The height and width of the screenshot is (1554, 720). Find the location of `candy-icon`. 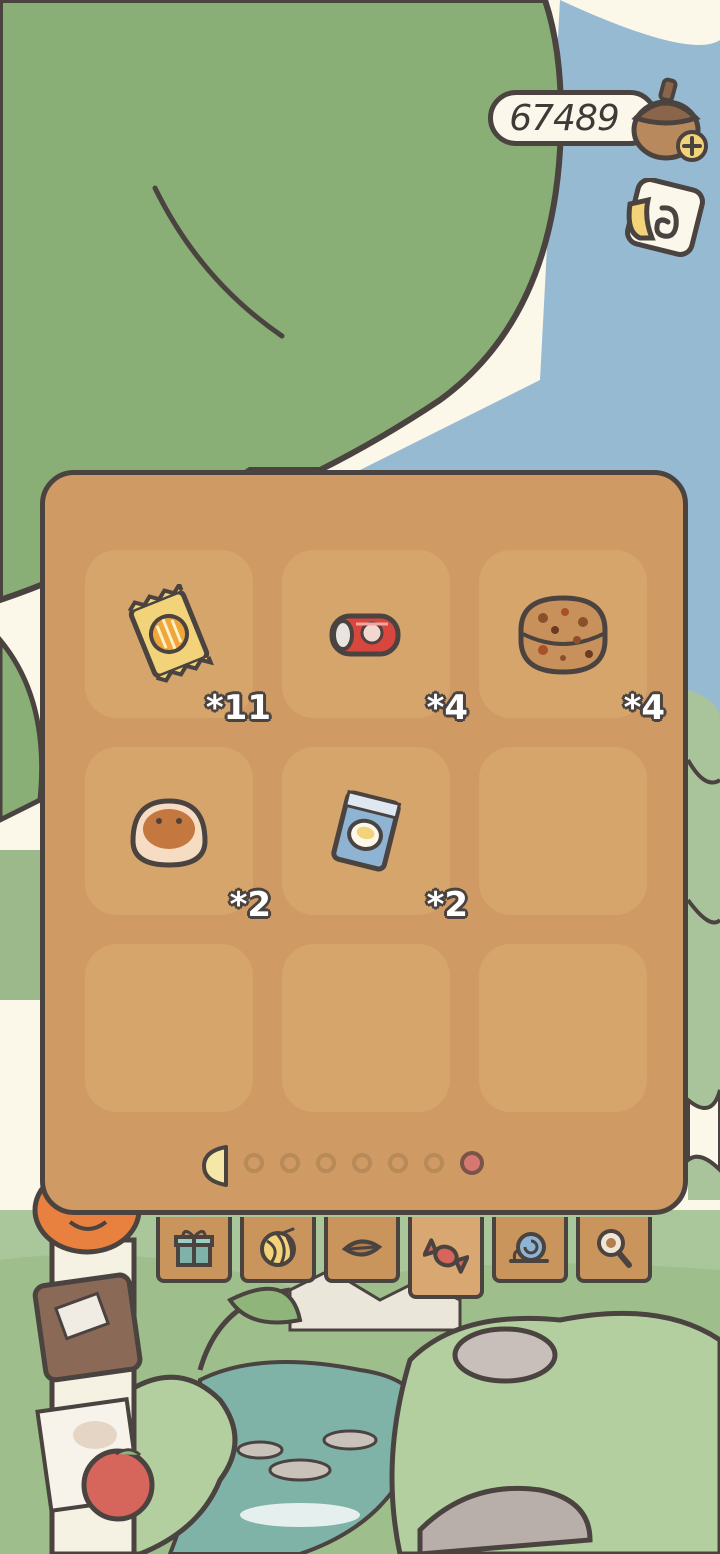

candy-icon is located at coordinates (446, 1256).